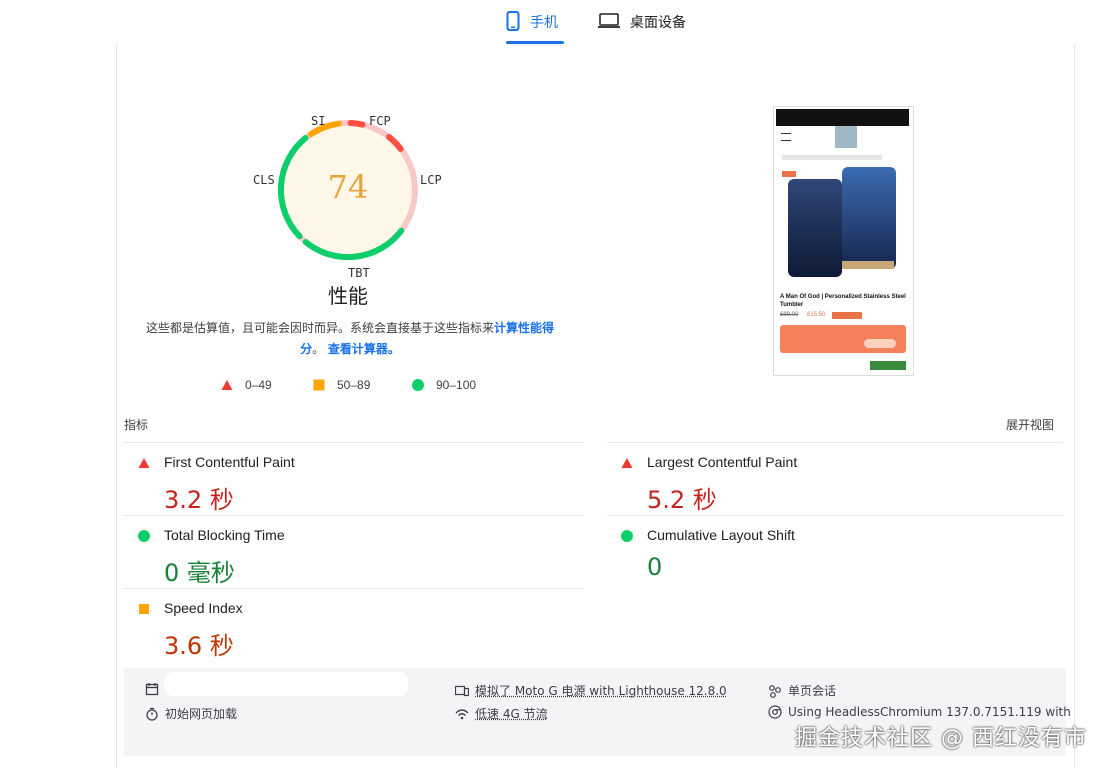 The height and width of the screenshot is (768, 1111). I want to click on tab-desktop-label: 桌面设备, so click(658, 23).